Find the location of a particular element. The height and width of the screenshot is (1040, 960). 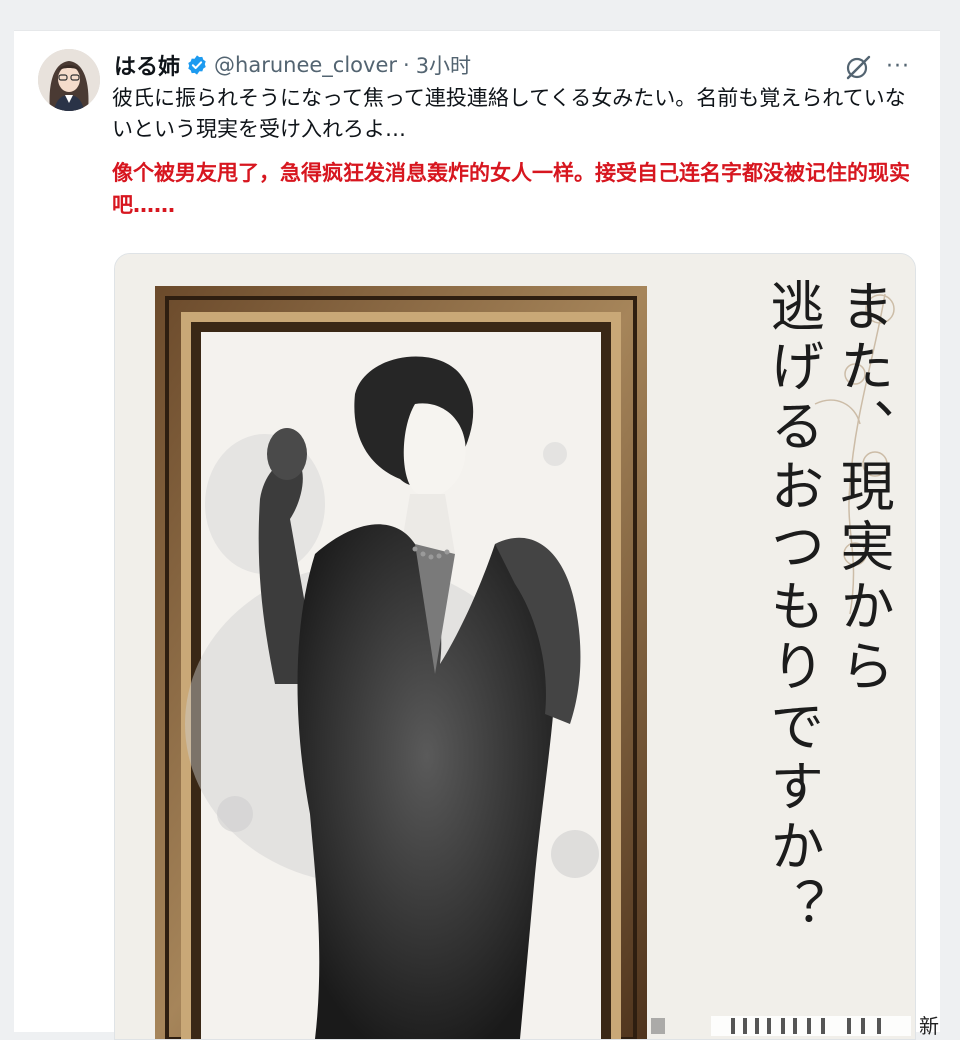

post-timestamp: 3小时 is located at coordinates (443, 65).